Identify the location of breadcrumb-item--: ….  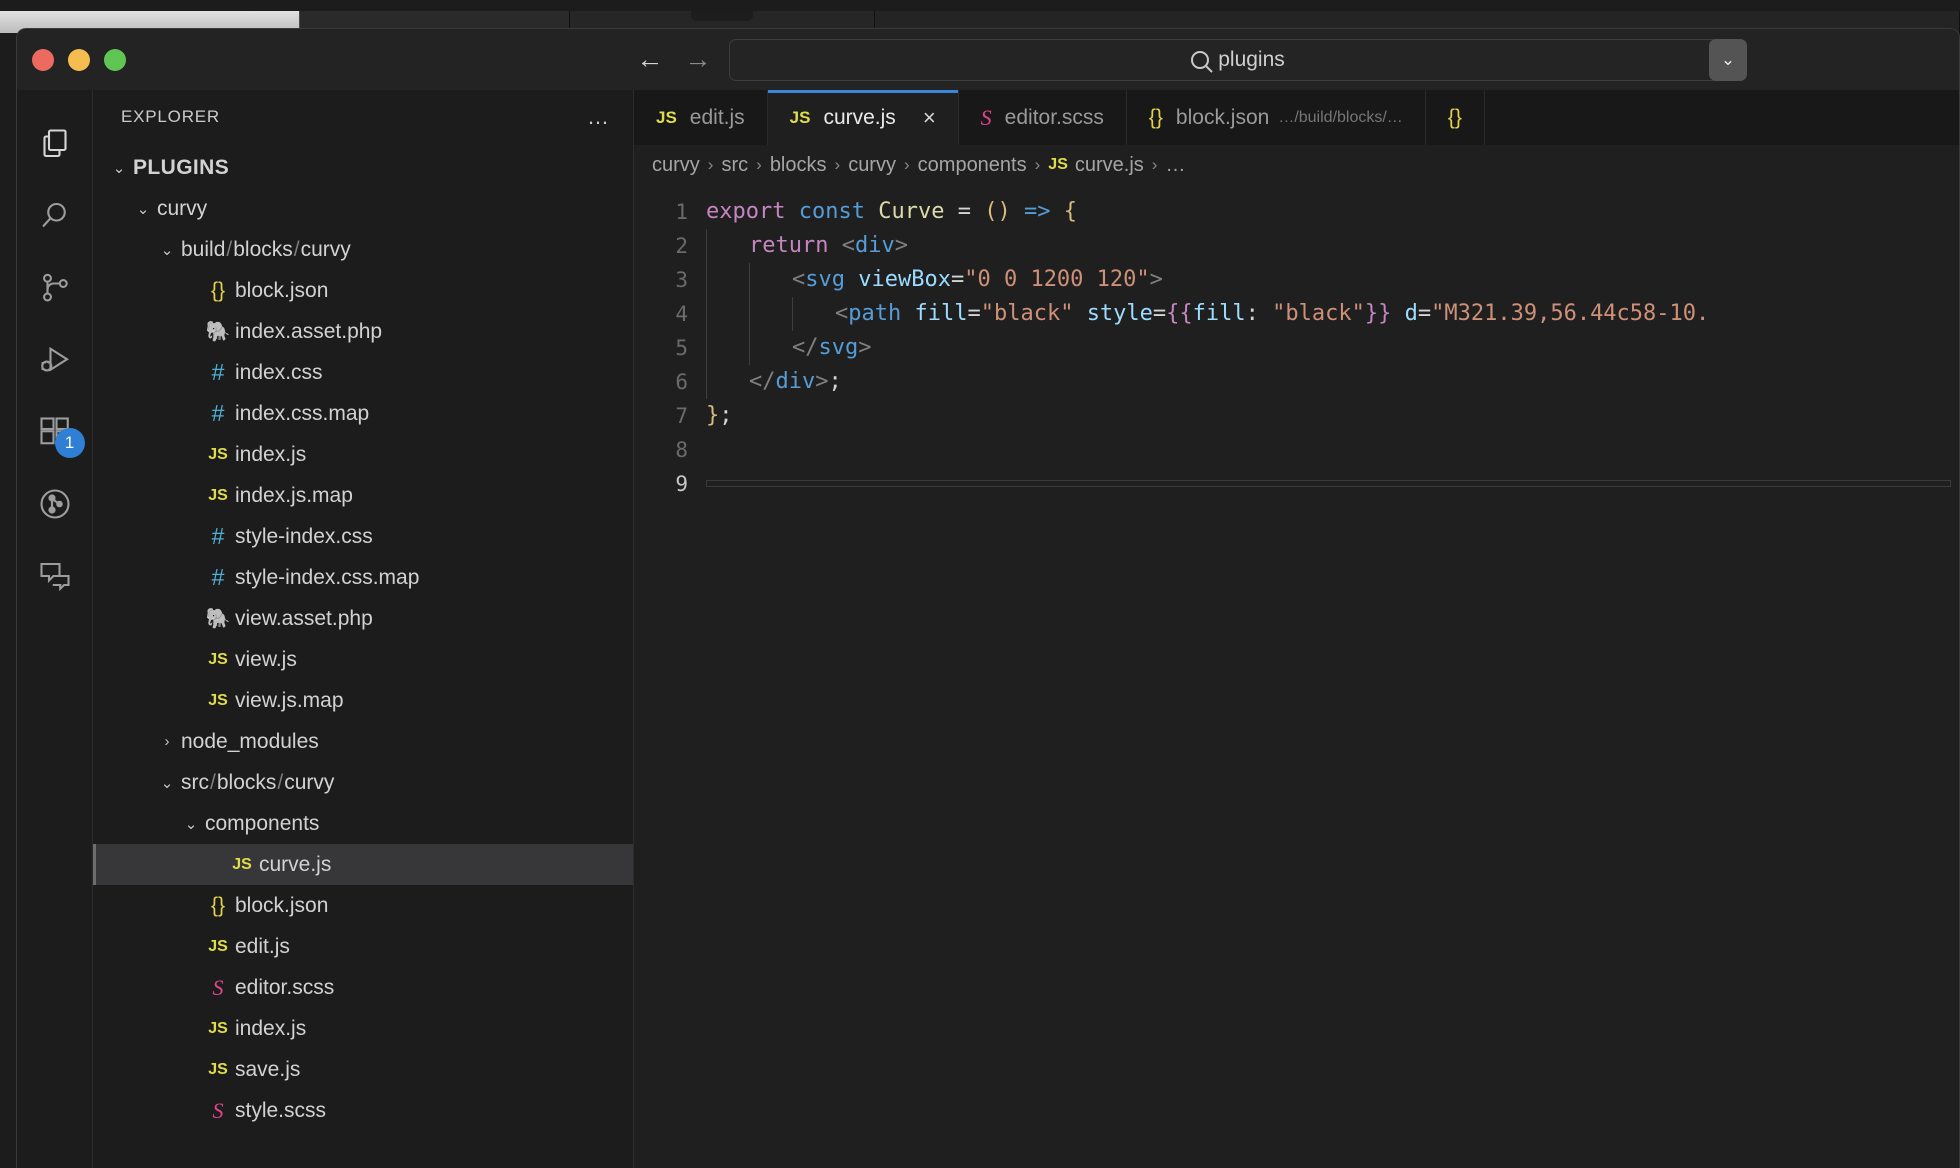
(1175, 165).